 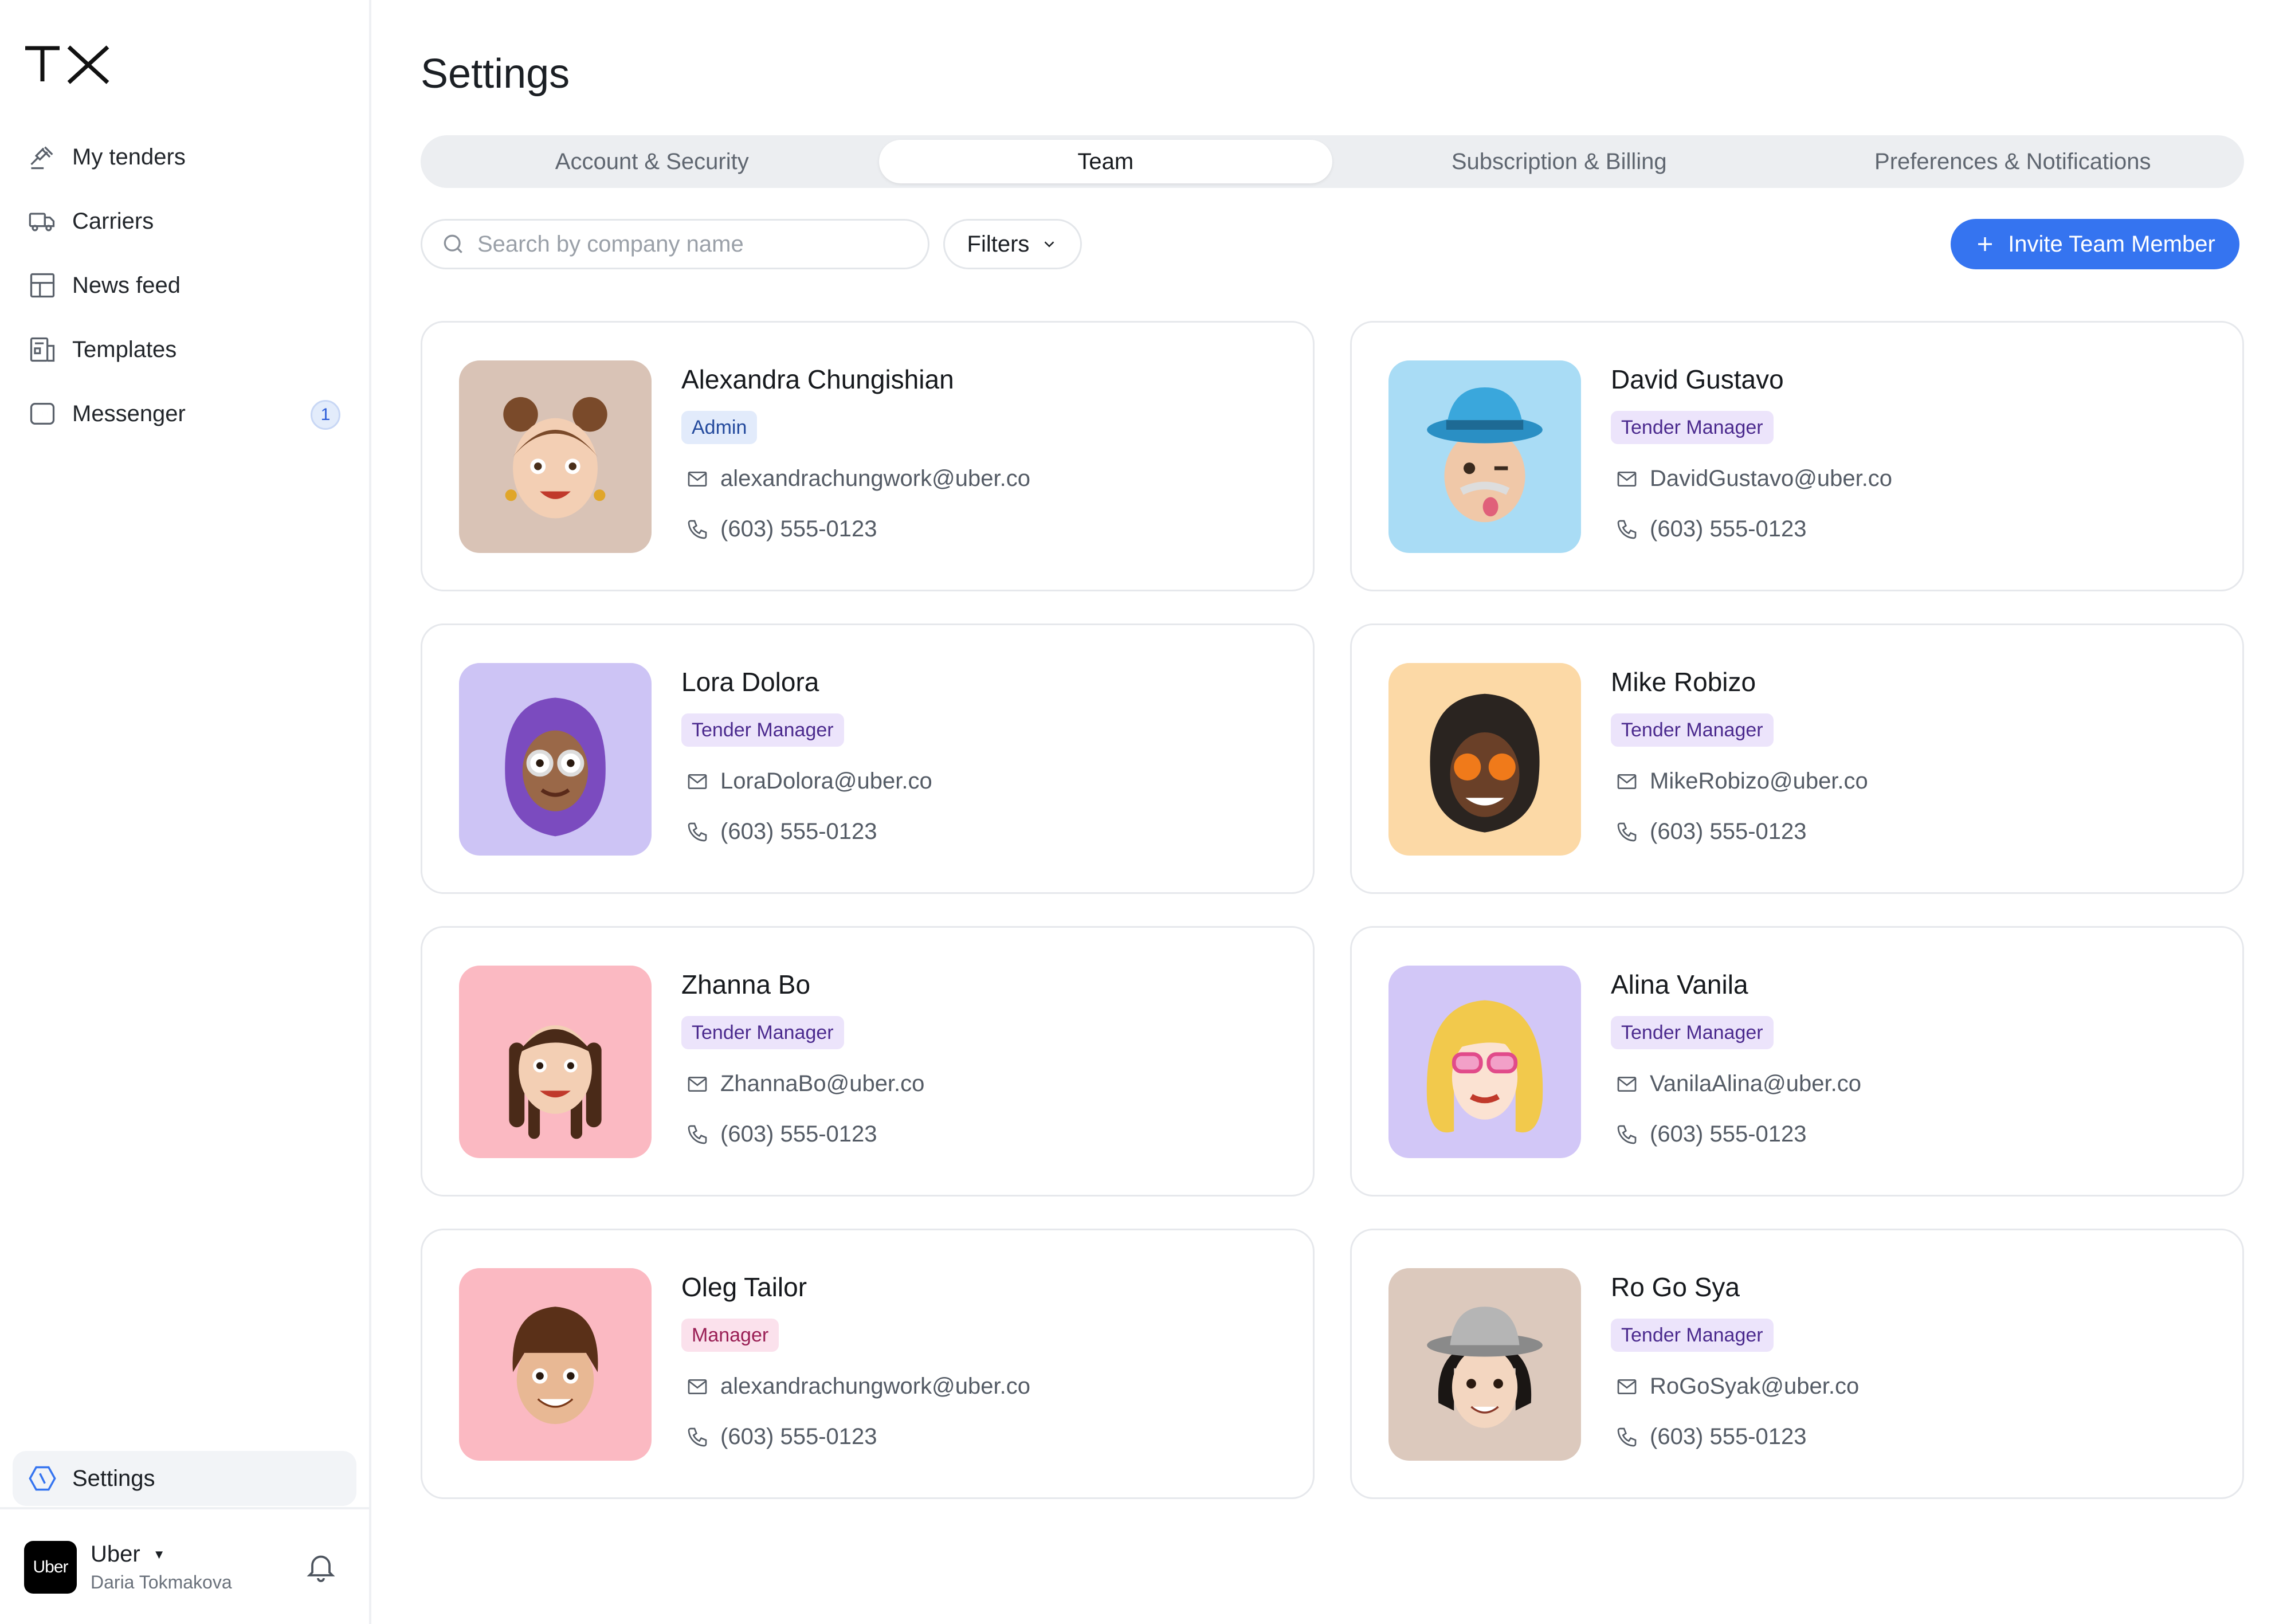 I want to click on member-name: Oleg Tailor, so click(x=744, y=1287).